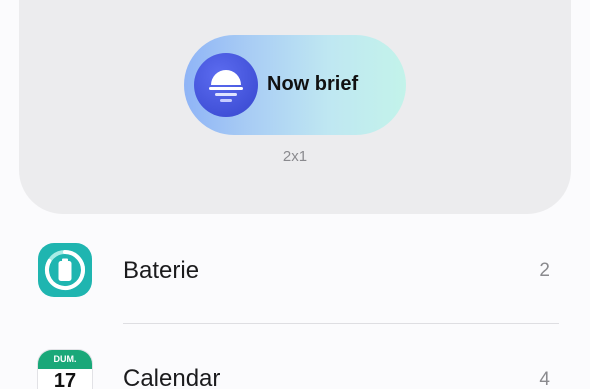  What do you see at coordinates (313, 84) in the screenshot?
I see `widget-name-label: Now brief` at bounding box center [313, 84].